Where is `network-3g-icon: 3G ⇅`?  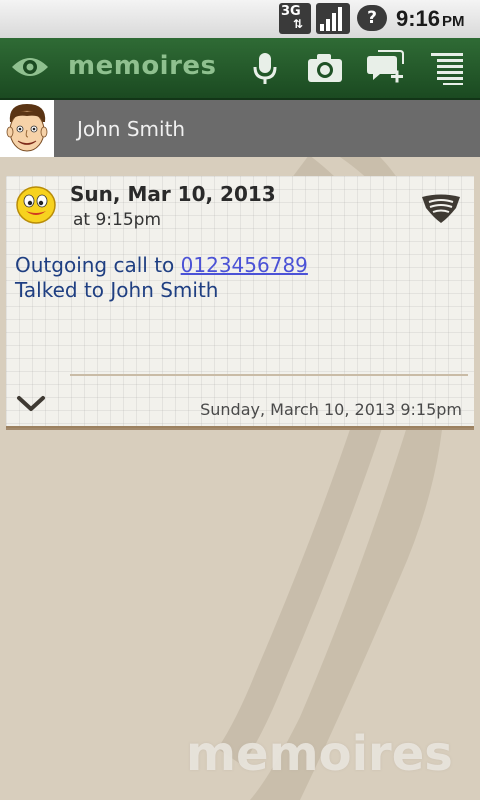
network-3g-icon: 3G ⇅ is located at coordinates (295, 18).